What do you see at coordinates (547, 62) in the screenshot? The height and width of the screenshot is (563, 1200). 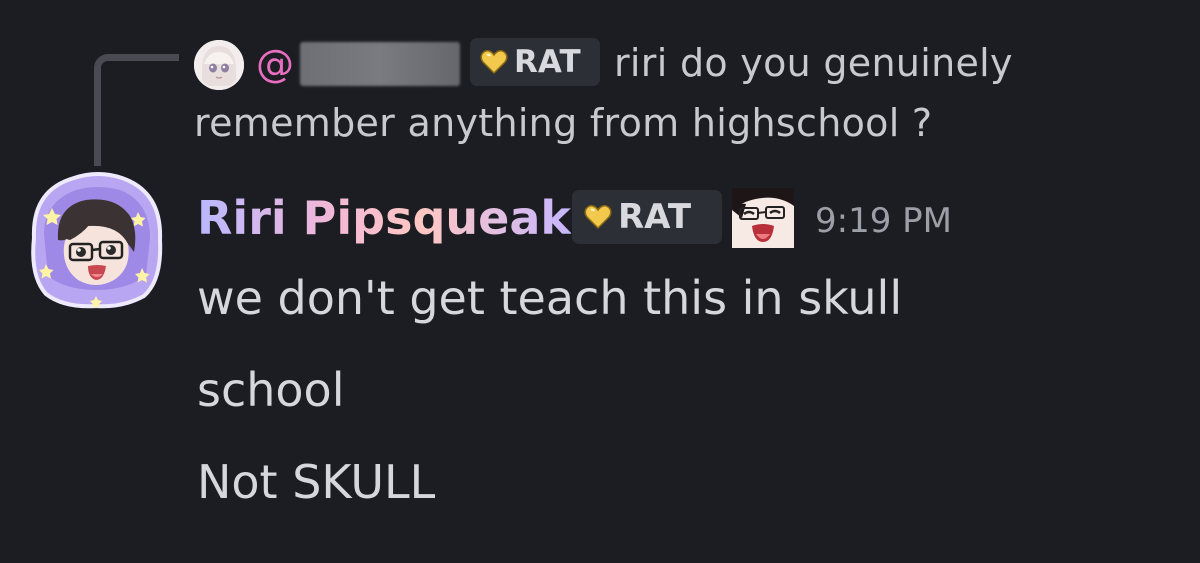 I see `reply-tag-label: RAT` at bounding box center [547, 62].